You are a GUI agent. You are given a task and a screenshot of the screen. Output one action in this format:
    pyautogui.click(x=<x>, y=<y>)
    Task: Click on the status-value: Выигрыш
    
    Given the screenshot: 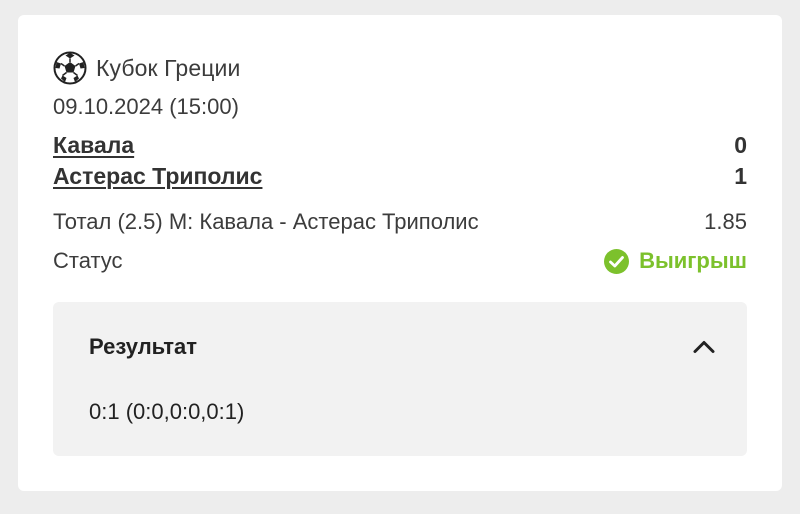 What is the action you would take?
    pyautogui.click(x=693, y=260)
    